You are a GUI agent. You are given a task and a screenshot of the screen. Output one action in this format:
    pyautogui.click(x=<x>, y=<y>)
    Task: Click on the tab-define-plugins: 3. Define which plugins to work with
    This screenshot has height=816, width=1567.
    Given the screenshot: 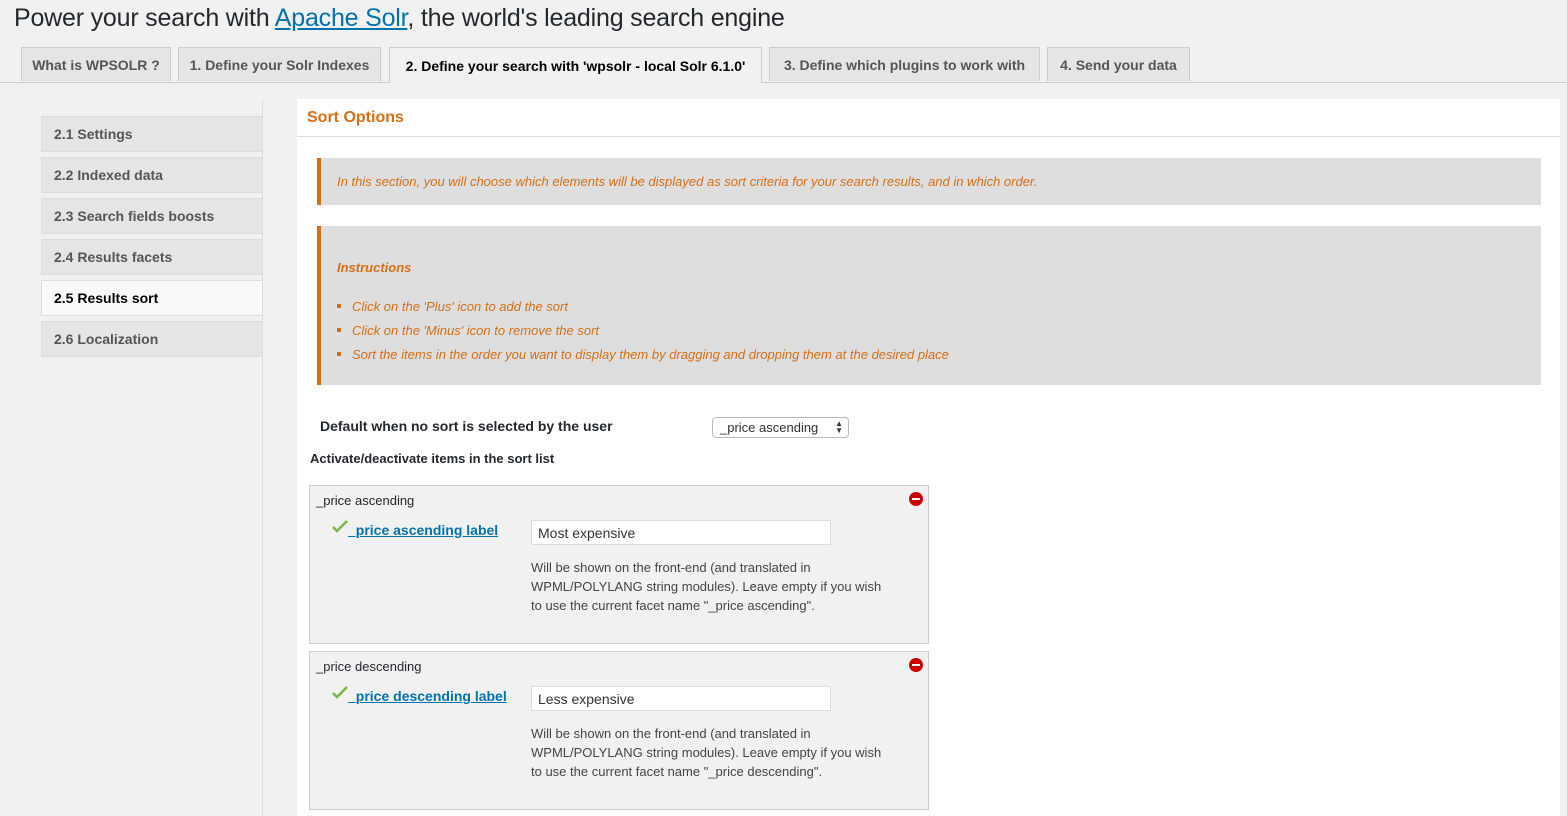 What is the action you would take?
    pyautogui.click(x=904, y=64)
    